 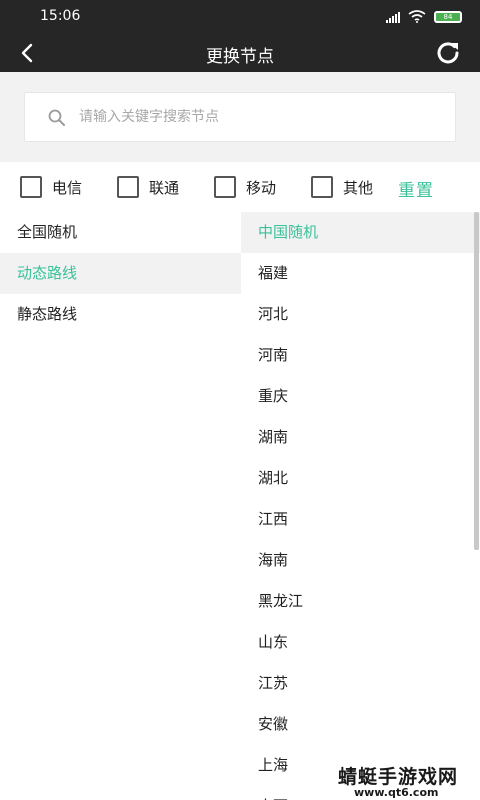 What do you see at coordinates (417, 16) in the screenshot?
I see `wifi-icon` at bounding box center [417, 16].